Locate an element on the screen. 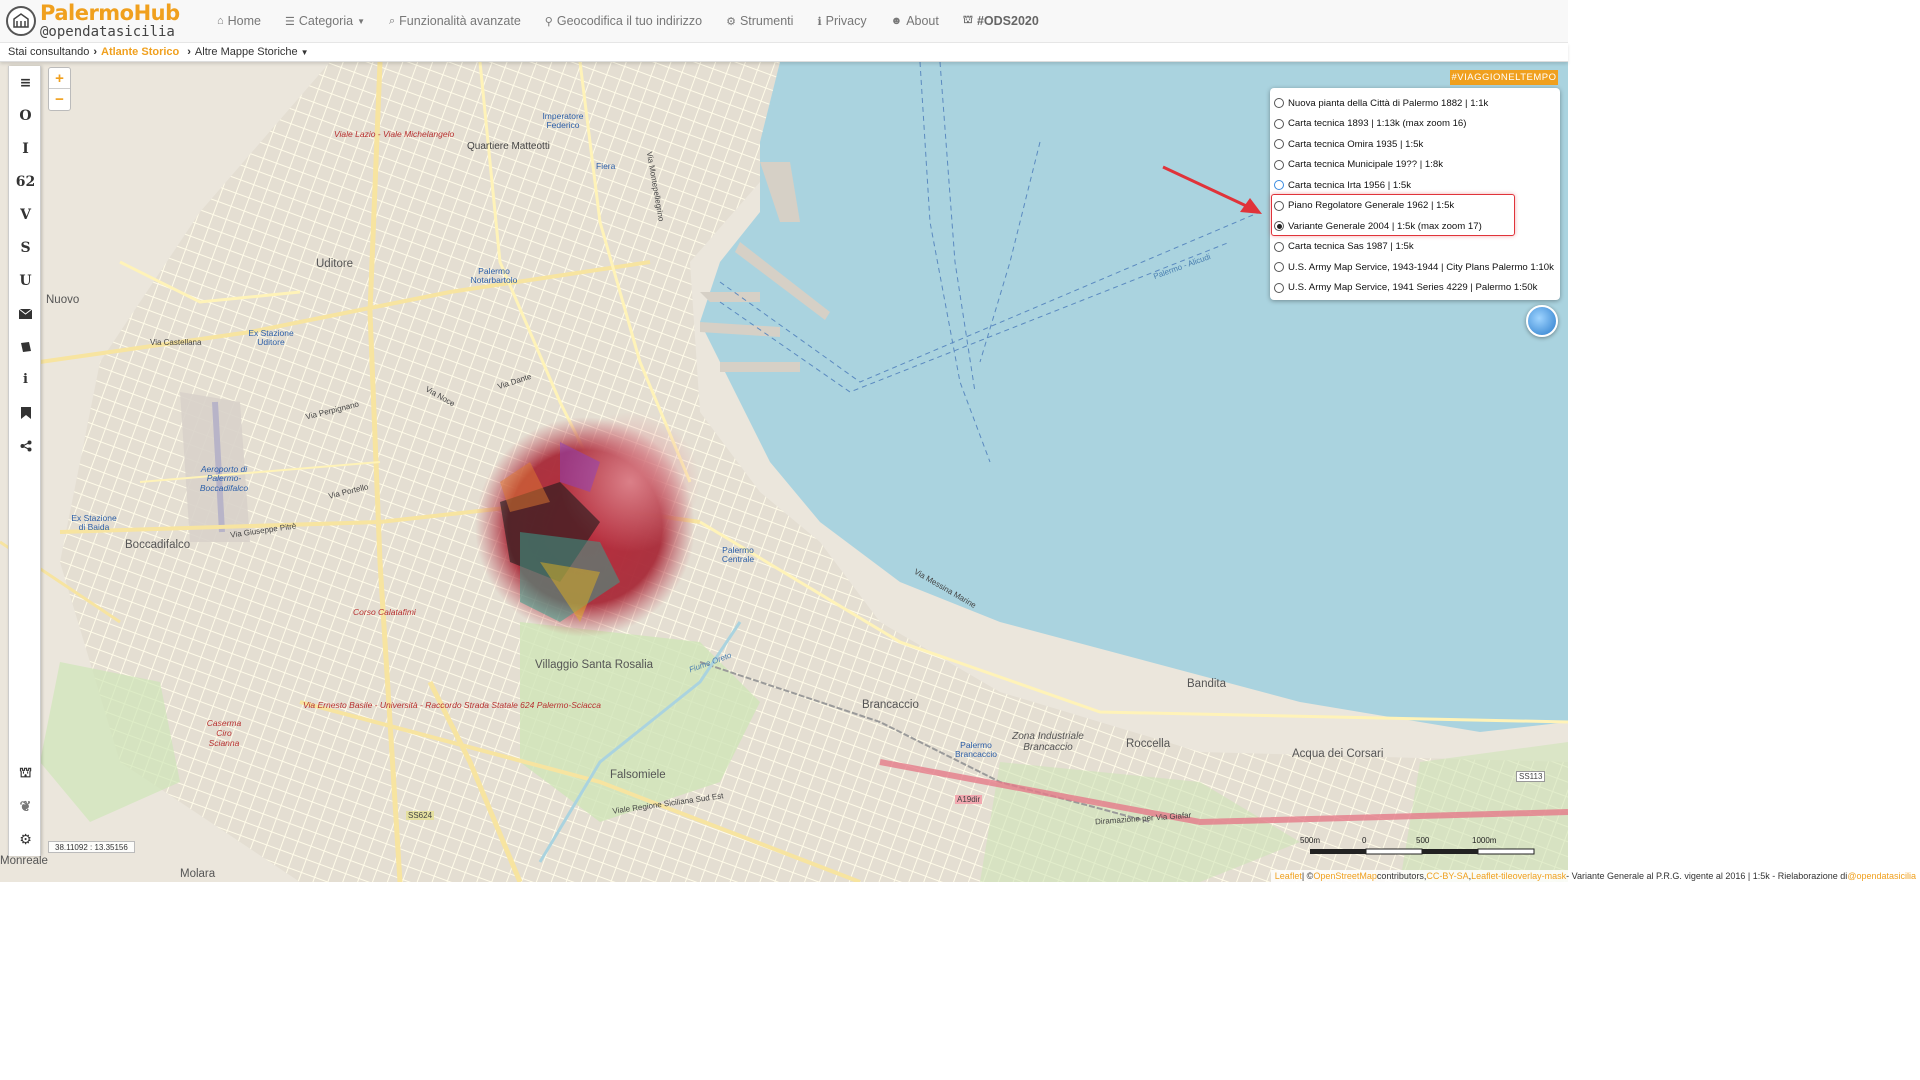 The height and width of the screenshot is (1080, 1920). viaggionelltempo-badge: #VIAGGIONELTEMPO is located at coordinates (1504, 77).